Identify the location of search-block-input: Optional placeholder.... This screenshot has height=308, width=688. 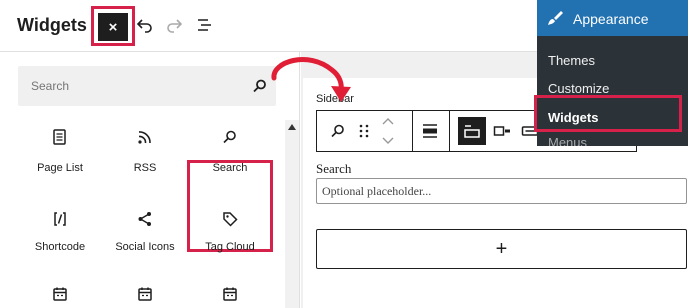
(501, 191).